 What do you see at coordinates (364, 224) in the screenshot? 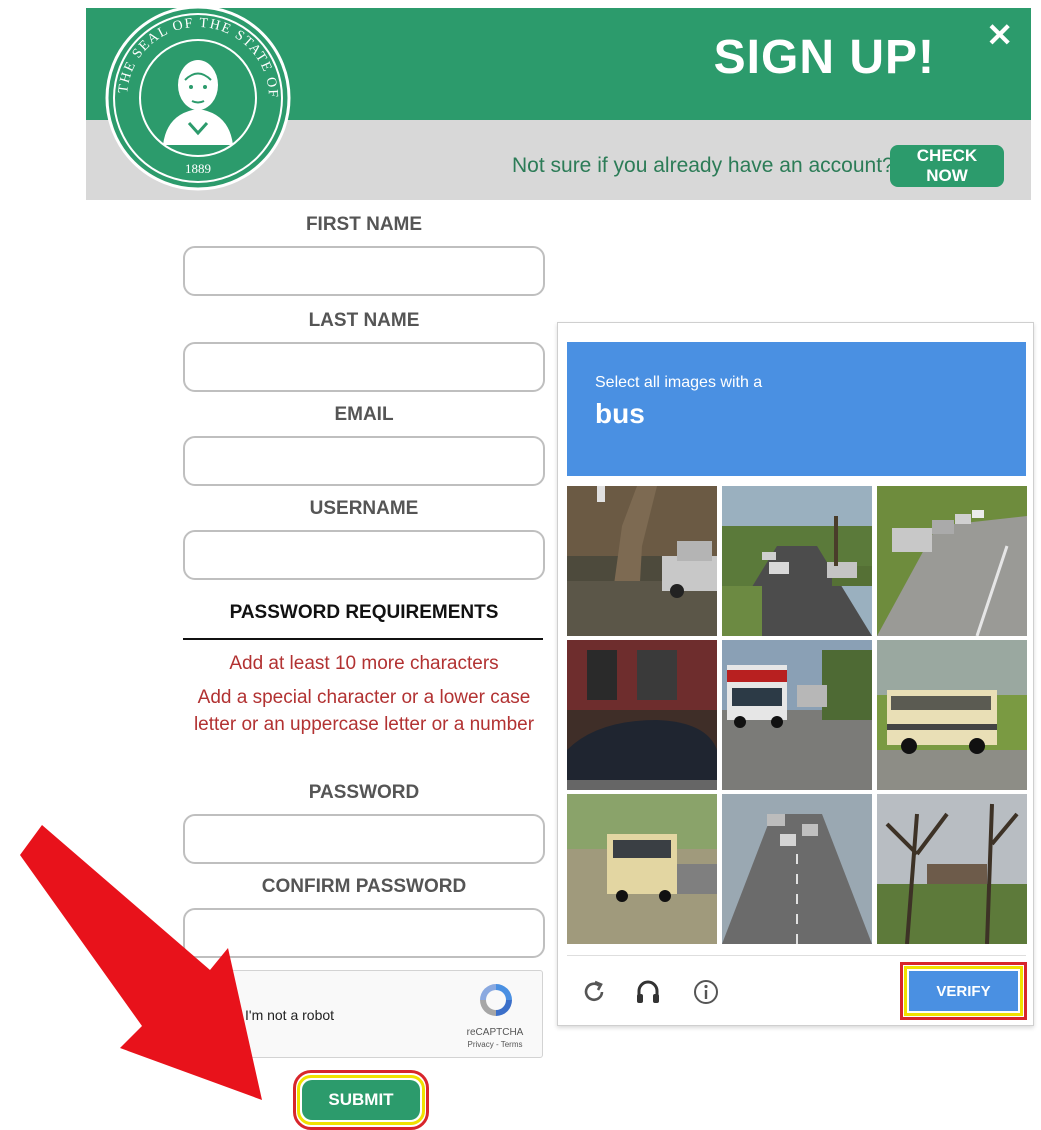
I see `first-name-label: FIRST NAME` at bounding box center [364, 224].